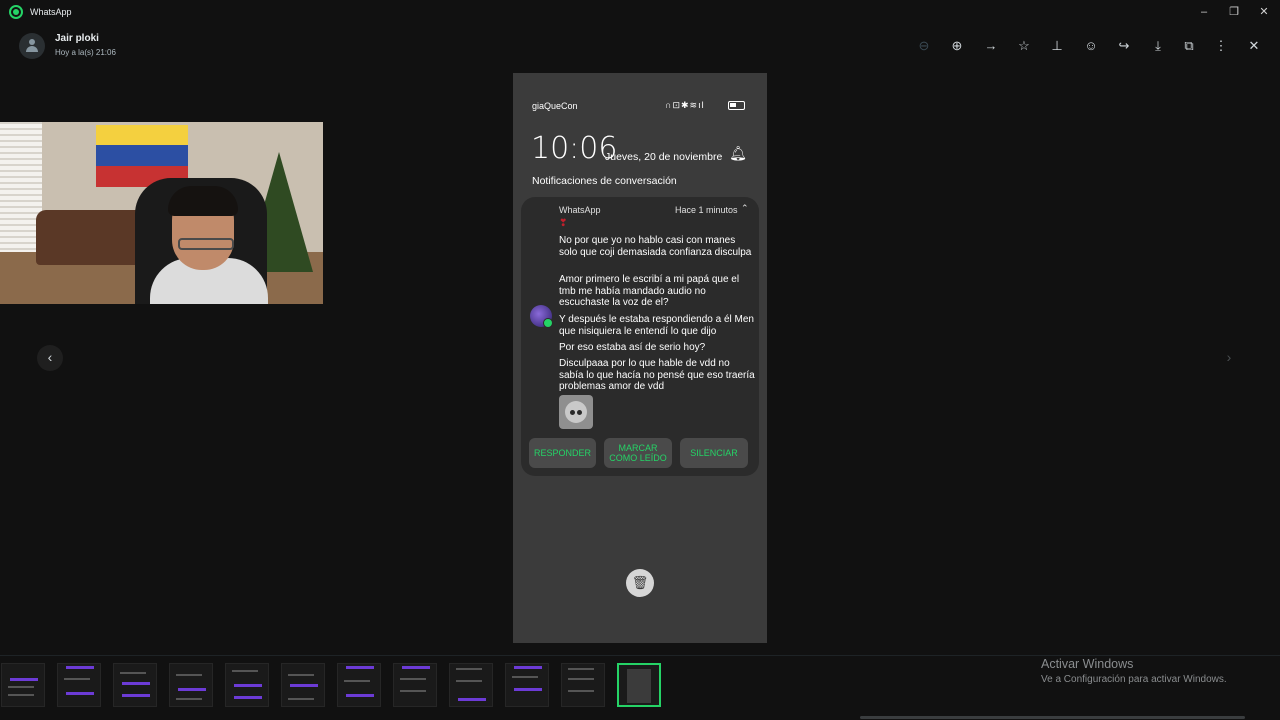 This screenshot has height=720, width=1280. Describe the element at coordinates (1052, 717) in the screenshot. I see `horizontal-scrollbar` at that location.